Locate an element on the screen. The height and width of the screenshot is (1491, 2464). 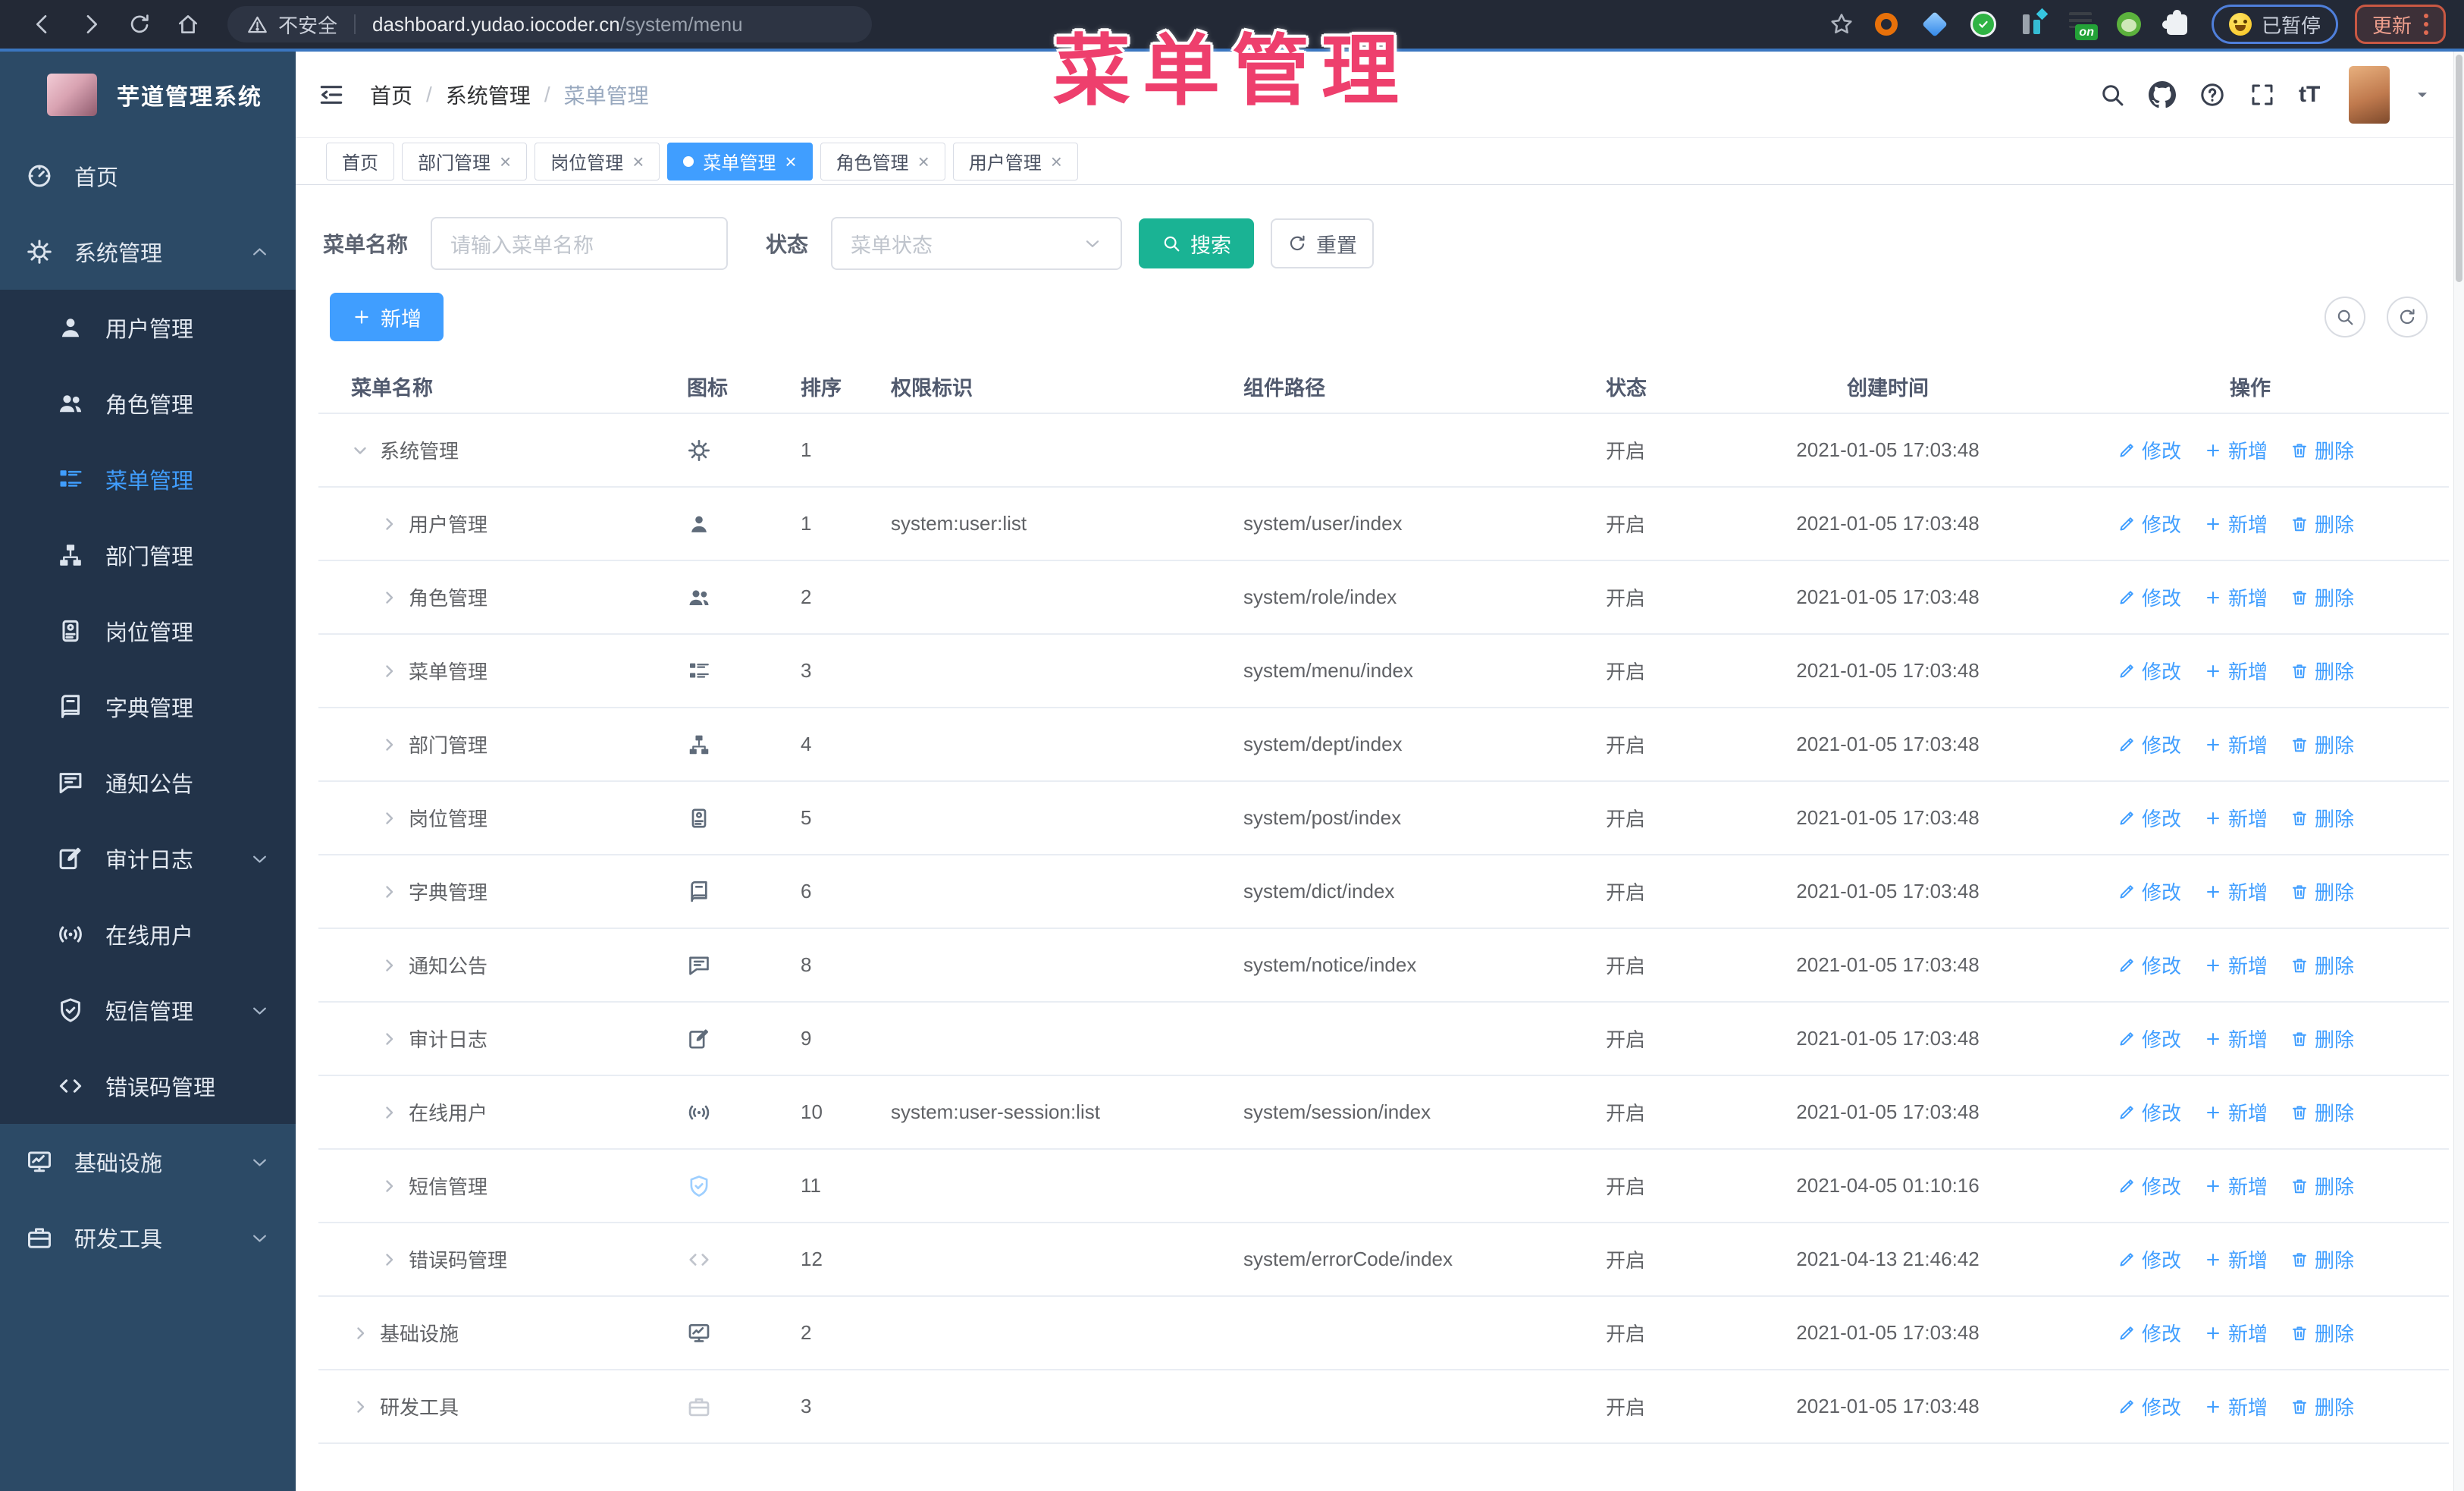
extension-green-check is located at coordinates (1983, 24).